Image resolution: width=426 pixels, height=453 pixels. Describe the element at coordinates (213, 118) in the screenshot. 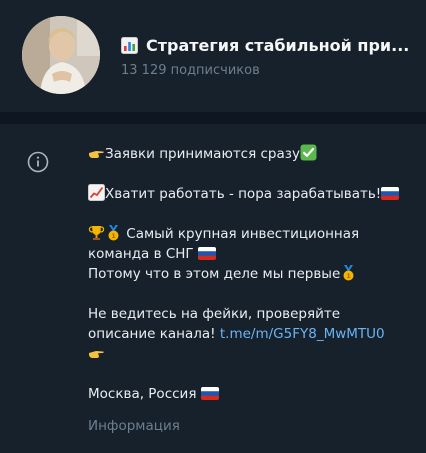

I see `section-divider` at that location.